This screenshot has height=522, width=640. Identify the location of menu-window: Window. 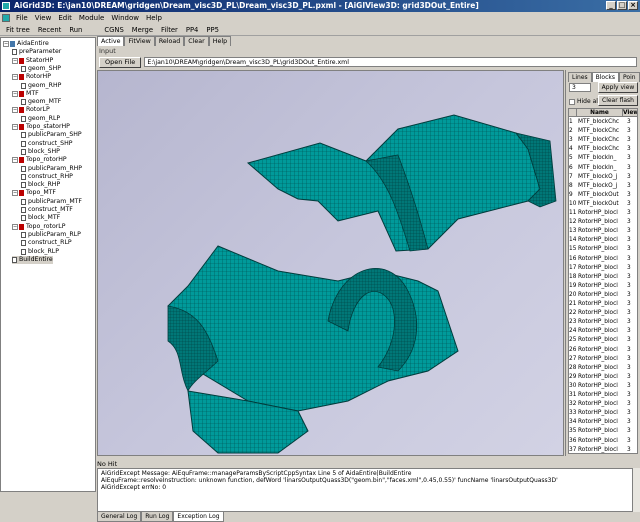
(125, 18).